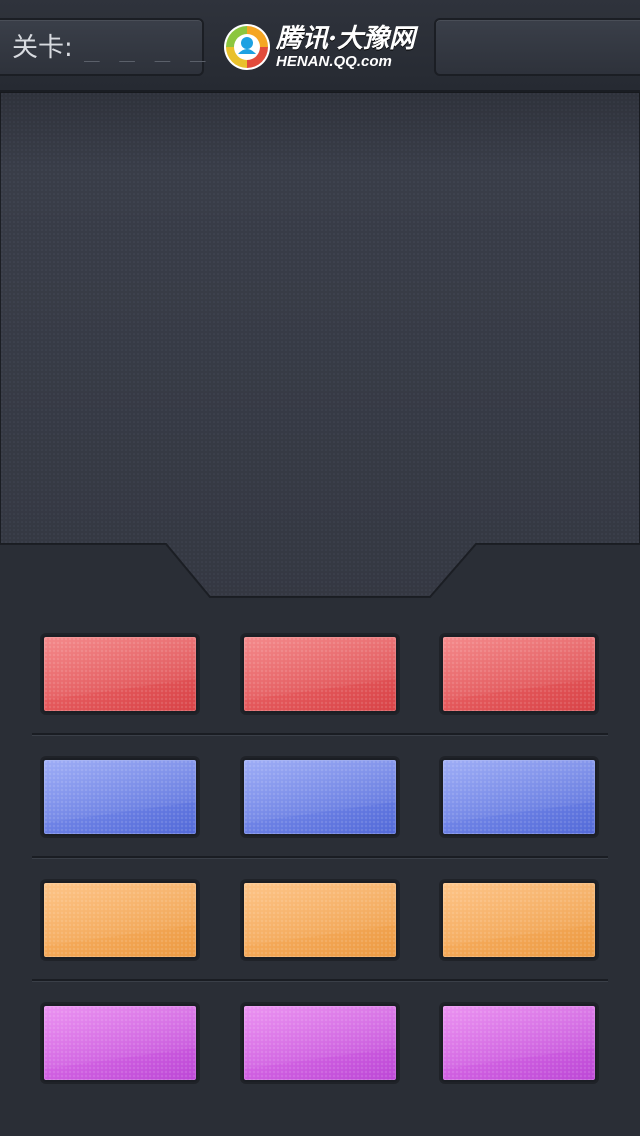  I want to click on level-indicator: 关卡: _ _ _ _, so click(103, 47).